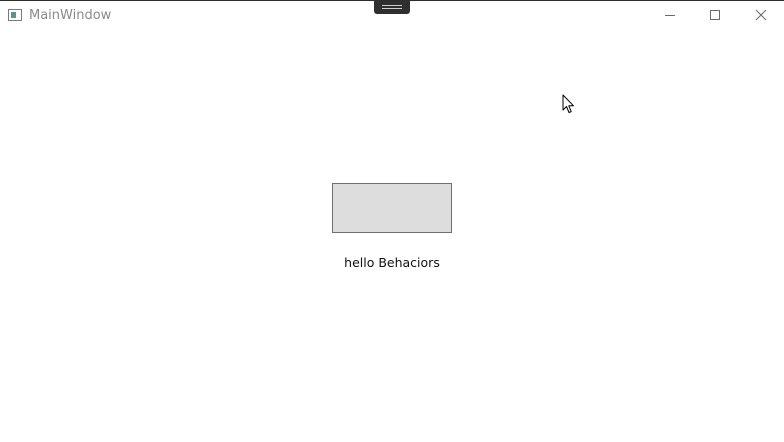 This screenshot has width=784, height=442. What do you see at coordinates (392, 208) in the screenshot?
I see `rectangle-button` at bounding box center [392, 208].